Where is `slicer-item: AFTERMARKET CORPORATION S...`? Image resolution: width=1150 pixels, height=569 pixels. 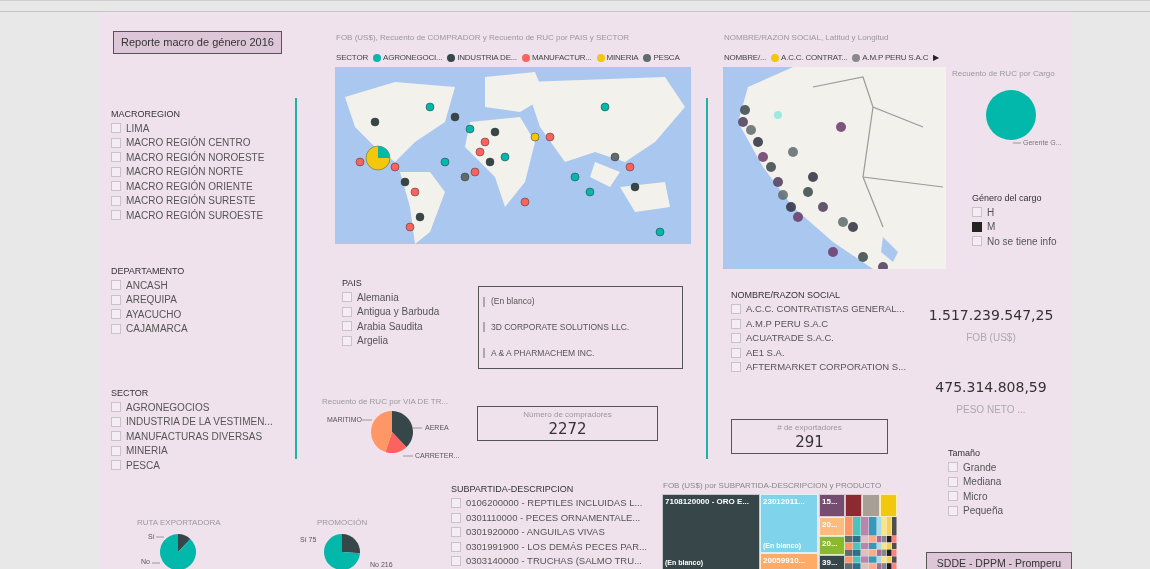 slicer-item: AFTERMARKET CORPORATION S... is located at coordinates (826, 367).